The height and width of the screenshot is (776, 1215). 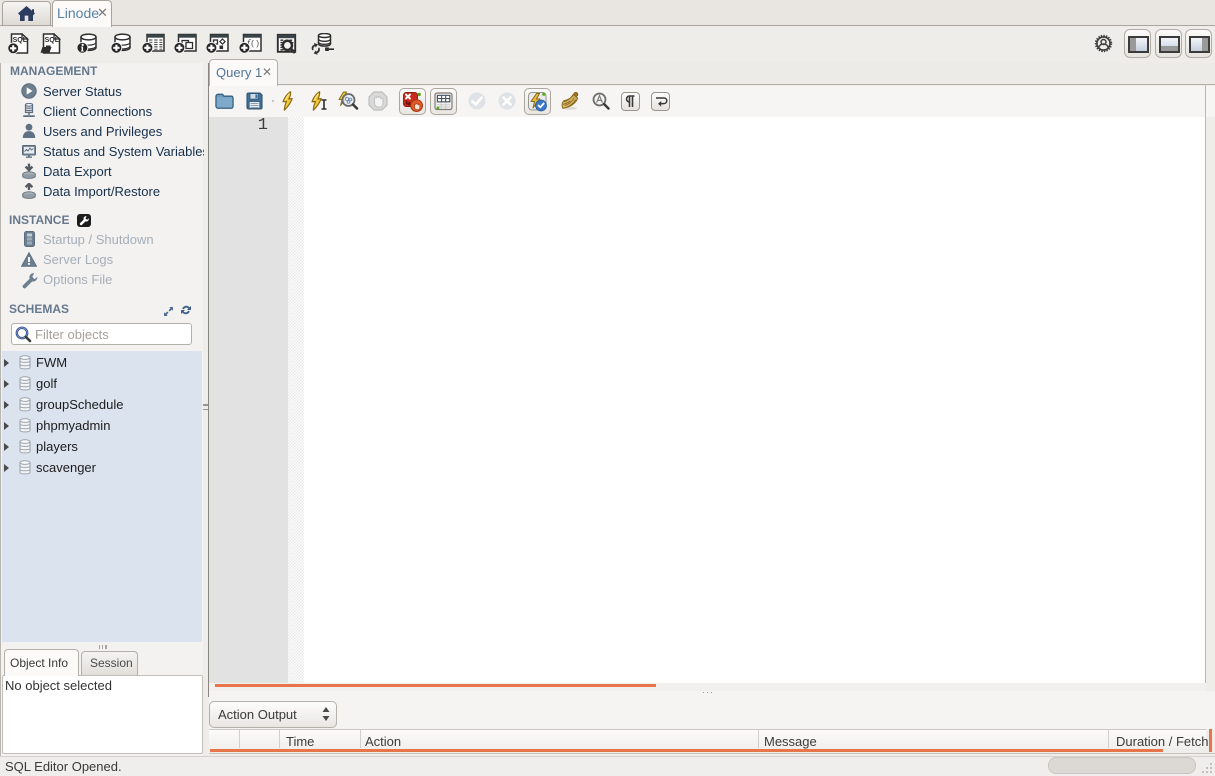 What do you see at coordinates (52, 40) in the screenshot?
I see `svg-text: SQL` at bounding box center [52, 40].